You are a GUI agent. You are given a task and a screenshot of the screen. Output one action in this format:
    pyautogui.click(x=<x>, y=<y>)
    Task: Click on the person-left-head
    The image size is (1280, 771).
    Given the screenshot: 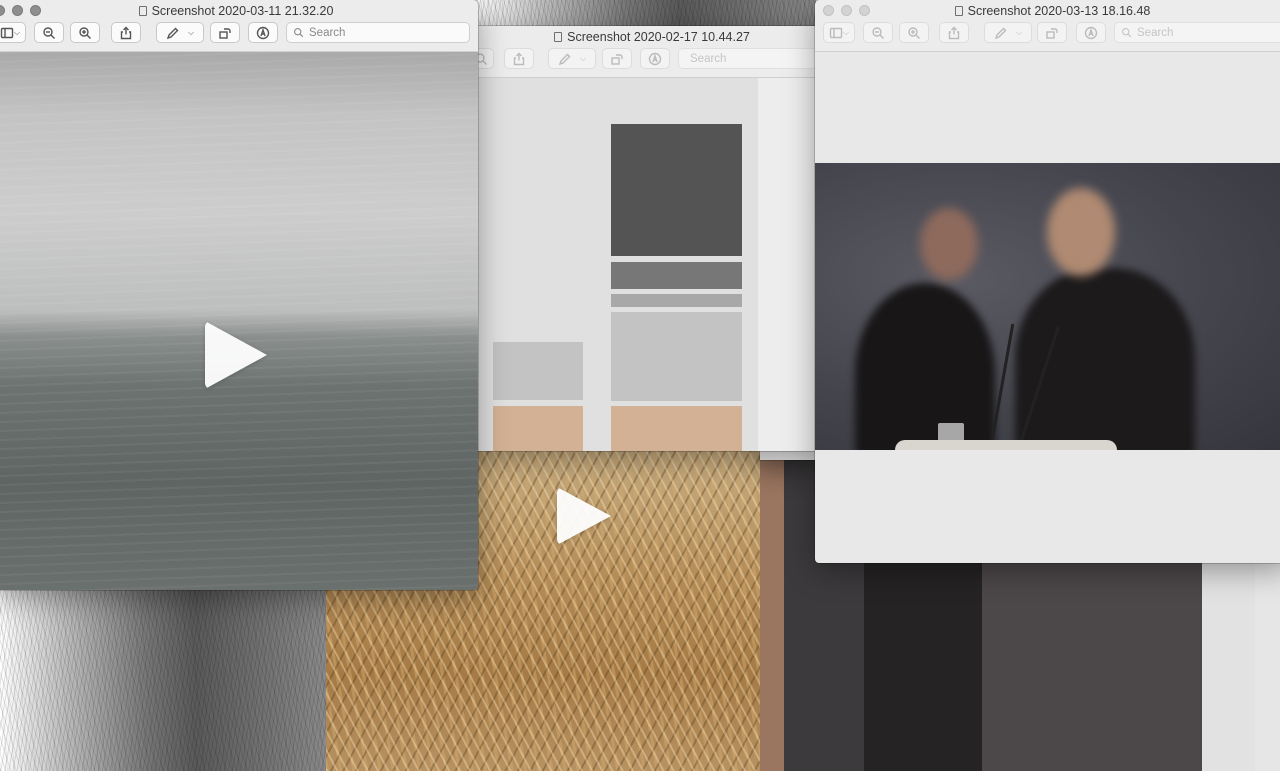 What is the action you would take?
    pyautogui.click(x=949, y=244)
    